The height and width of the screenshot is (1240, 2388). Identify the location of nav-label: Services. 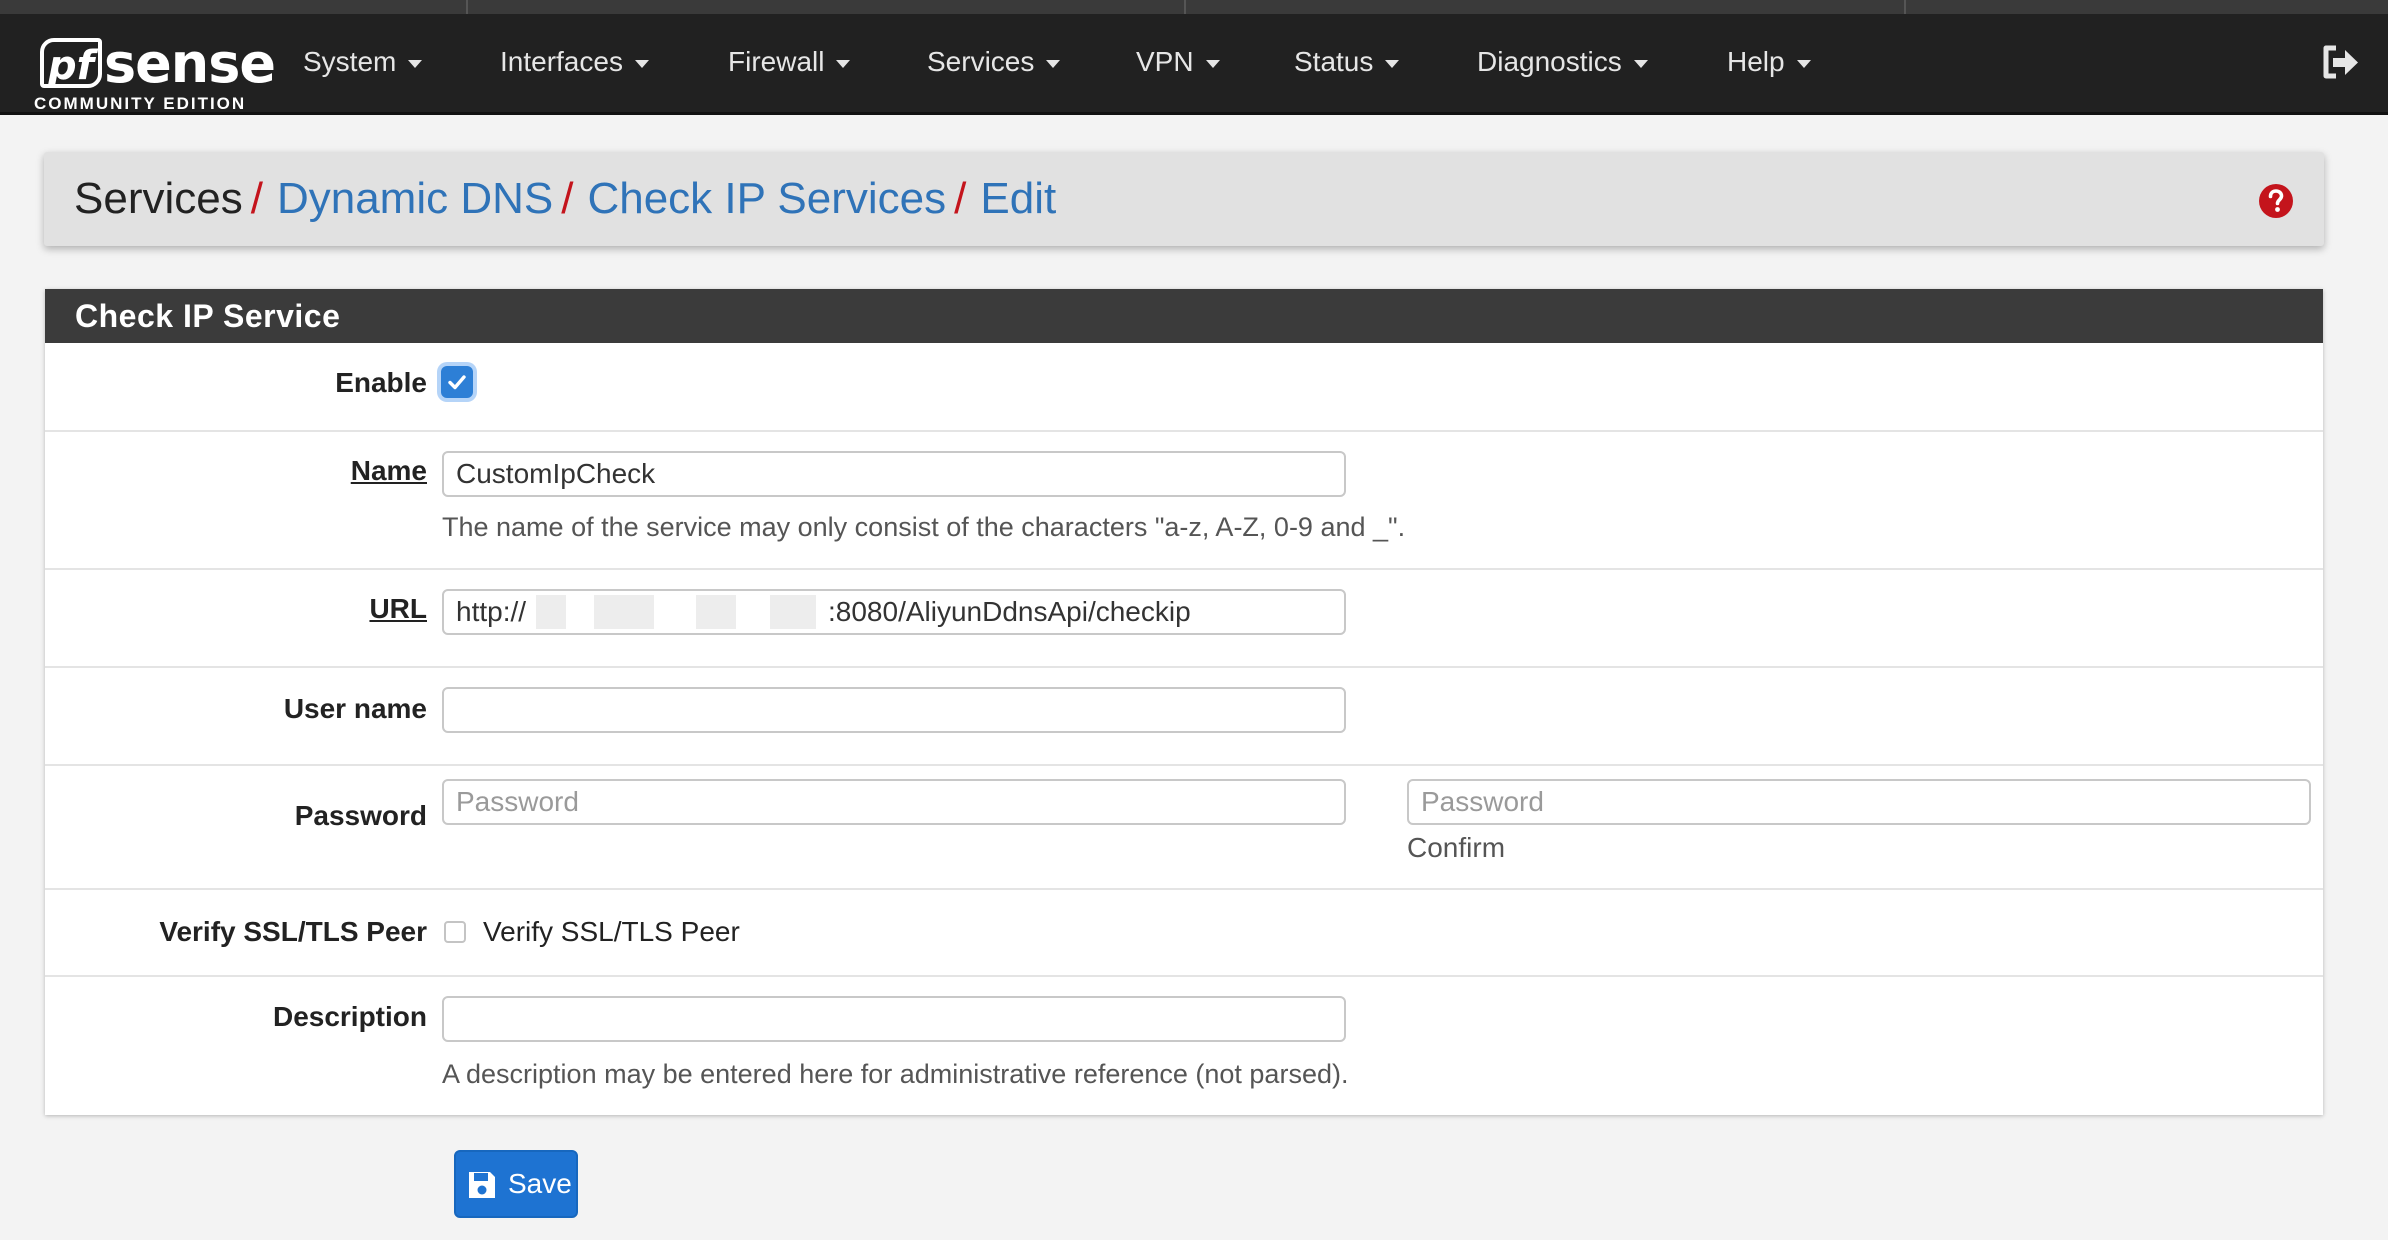
(981, 61).